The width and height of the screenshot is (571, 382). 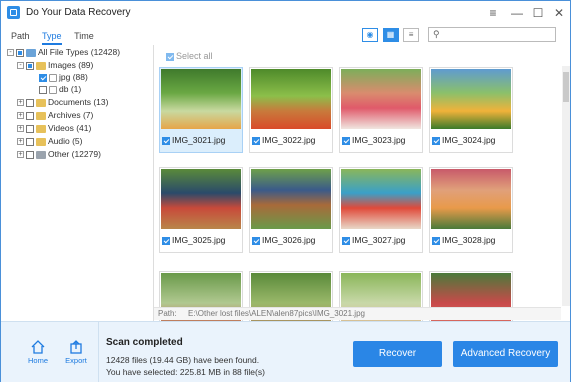 What do you see at coordinates (289, 140) in the screenshot?
I see `file-name: IMG_3022.jpg` at bounding box center [289, 140].